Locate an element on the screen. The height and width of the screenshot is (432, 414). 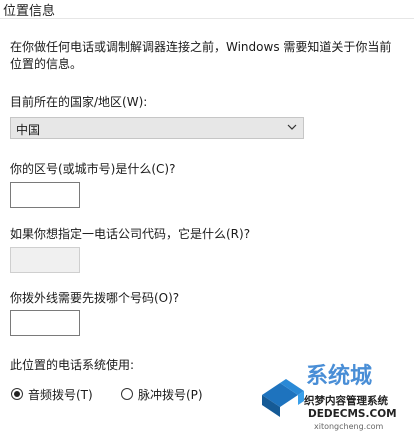
area-code-label: 你的区号(或城市号)是什么(C)? is located at coordinates (93, 169).